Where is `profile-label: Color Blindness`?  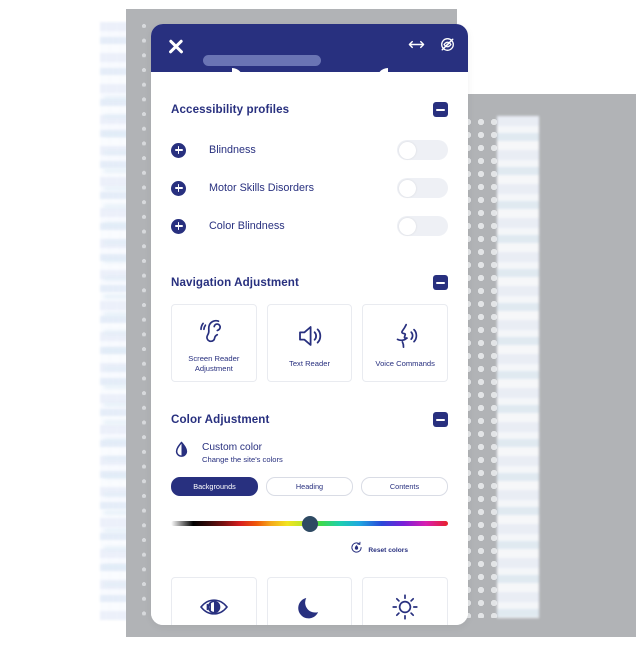 profile-label: Color Blindness is located at coordinates (247, 226).